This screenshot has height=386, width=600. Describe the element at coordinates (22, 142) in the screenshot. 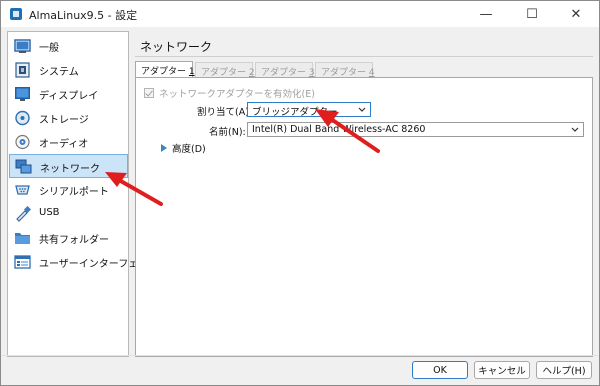

I see `audio-icon` at that location.